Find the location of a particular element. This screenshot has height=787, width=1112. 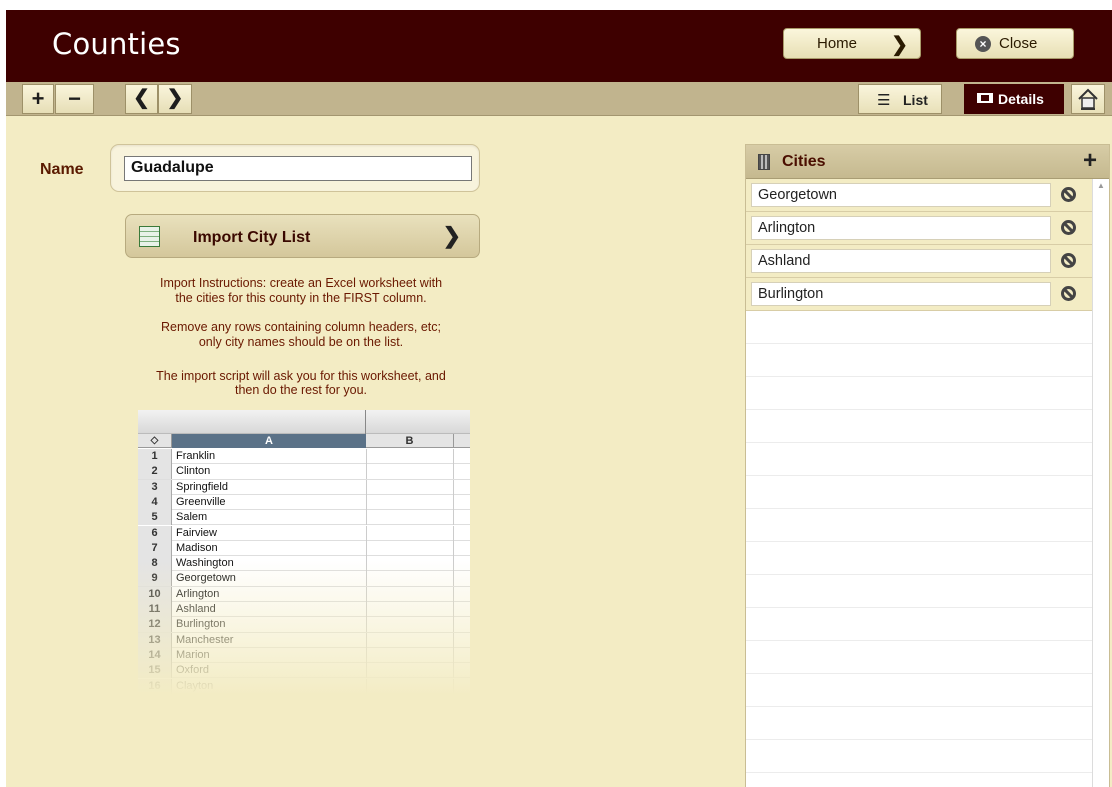

spreadsheet-row: 1 Franklin is located at coordinates (304, 457).